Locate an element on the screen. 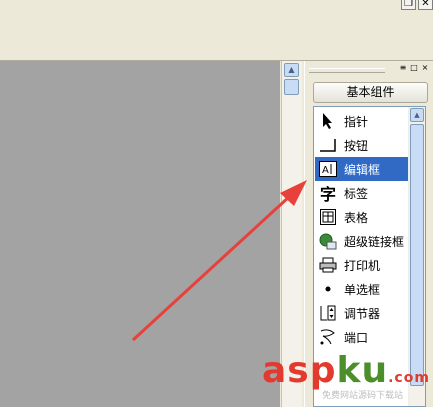 The width and height of the screenshot is (433, 407). close-button: ✕ is located at coordinates (425, 5).